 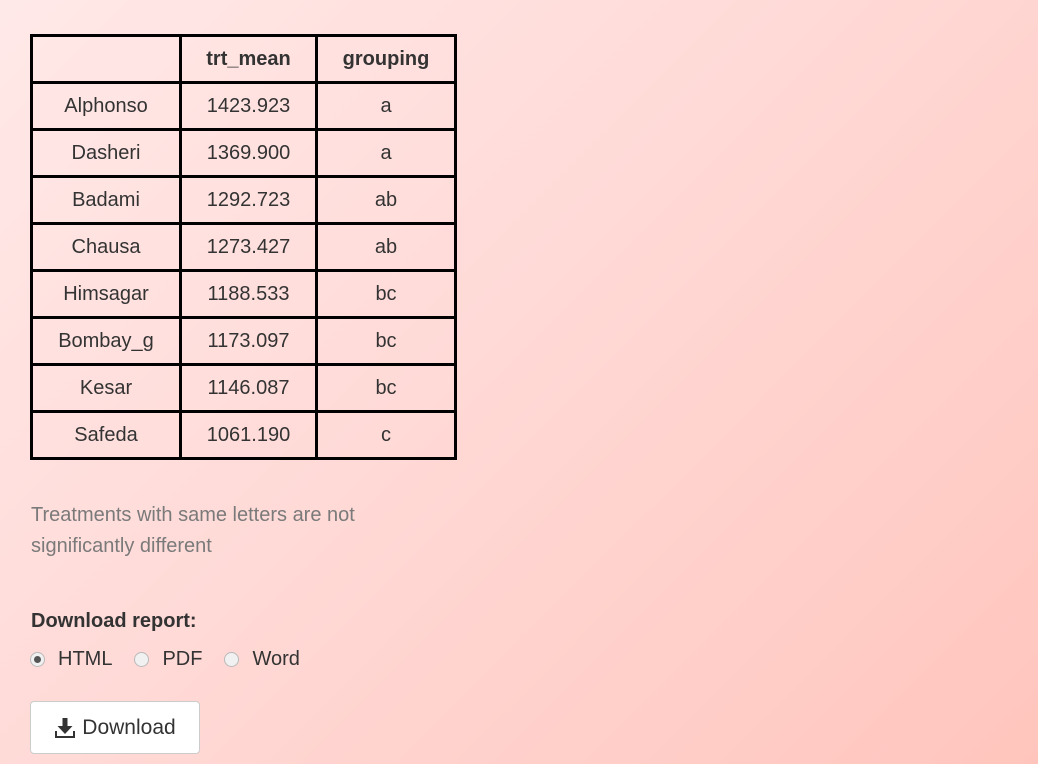 I want to click on table-row: Alphonso 1423.923 a, so click(x=243, y=106).